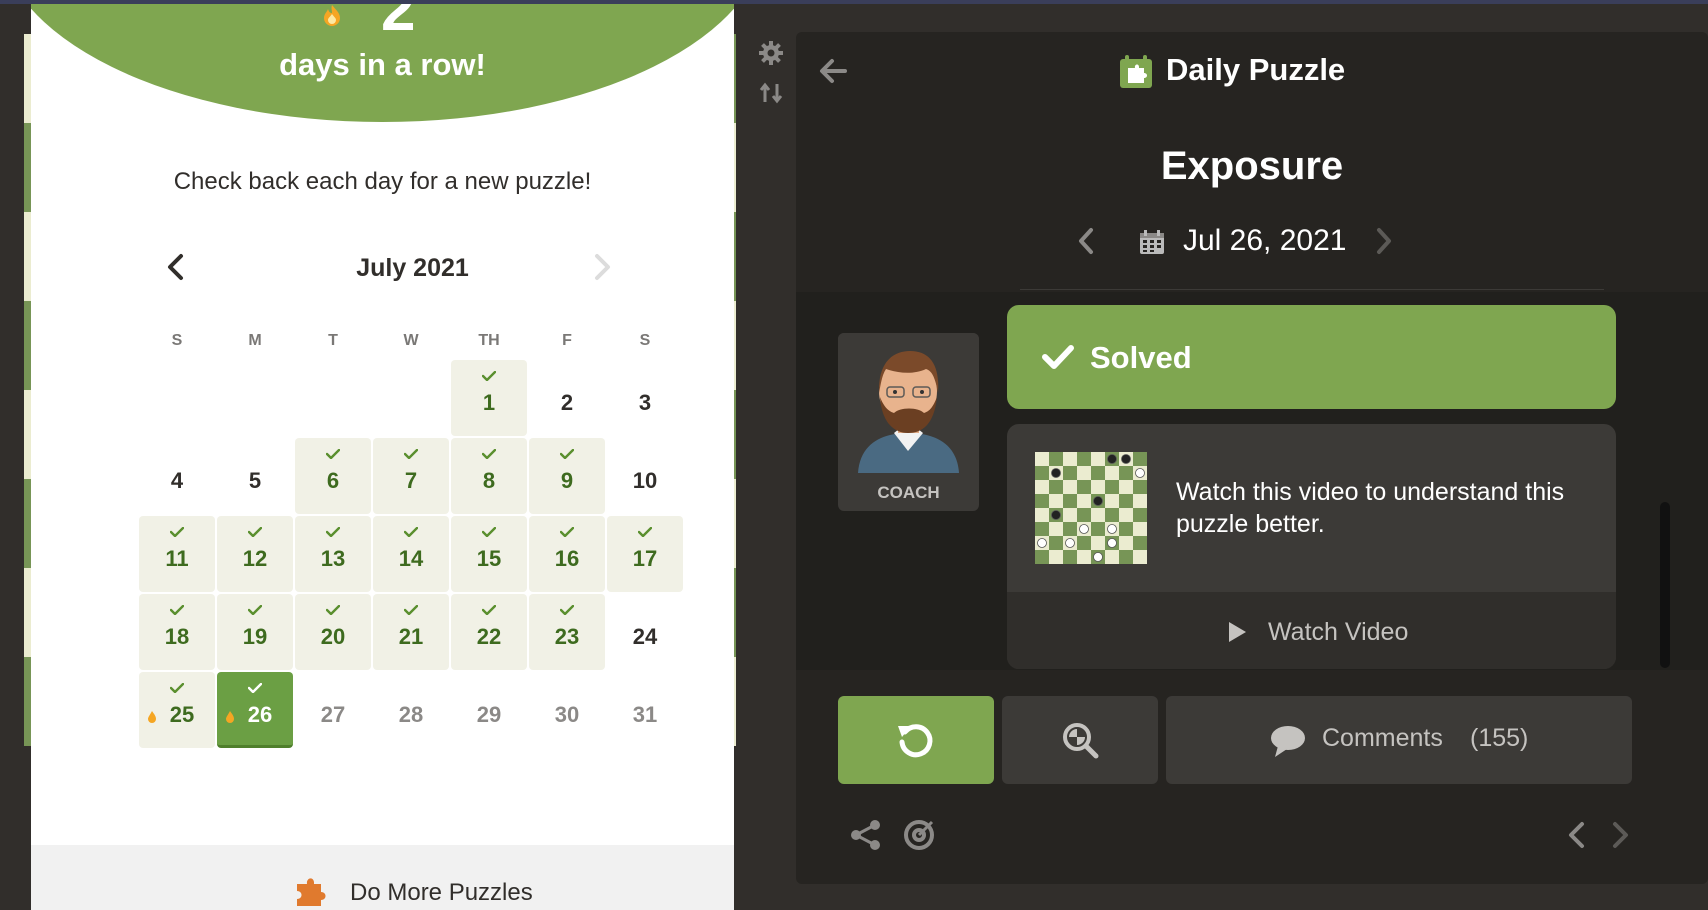 Image resolution: width=1708 pixels, height=910 pixels. I want to click on gear-icon, so click(771, 53).